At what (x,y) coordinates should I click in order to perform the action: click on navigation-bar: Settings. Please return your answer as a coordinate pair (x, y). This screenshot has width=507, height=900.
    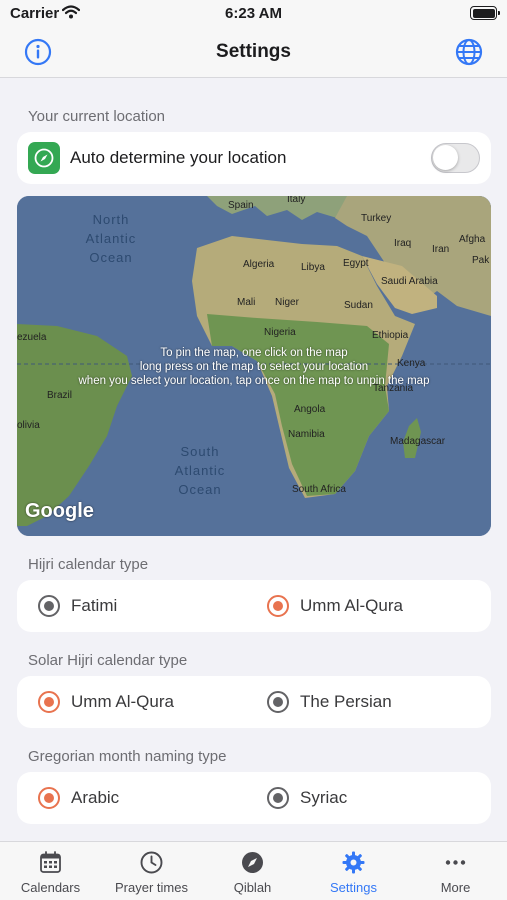
    Looking at the image, I should click on (253, 53).